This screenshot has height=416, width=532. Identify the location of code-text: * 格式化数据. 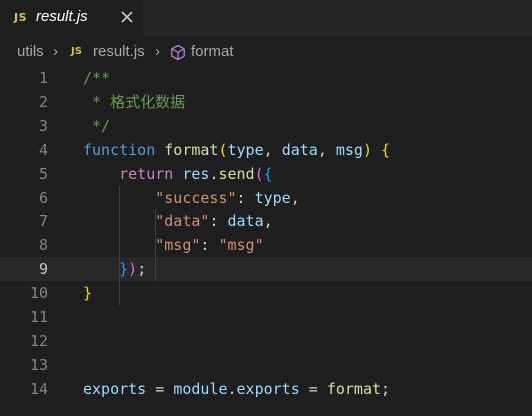
(134, 102).